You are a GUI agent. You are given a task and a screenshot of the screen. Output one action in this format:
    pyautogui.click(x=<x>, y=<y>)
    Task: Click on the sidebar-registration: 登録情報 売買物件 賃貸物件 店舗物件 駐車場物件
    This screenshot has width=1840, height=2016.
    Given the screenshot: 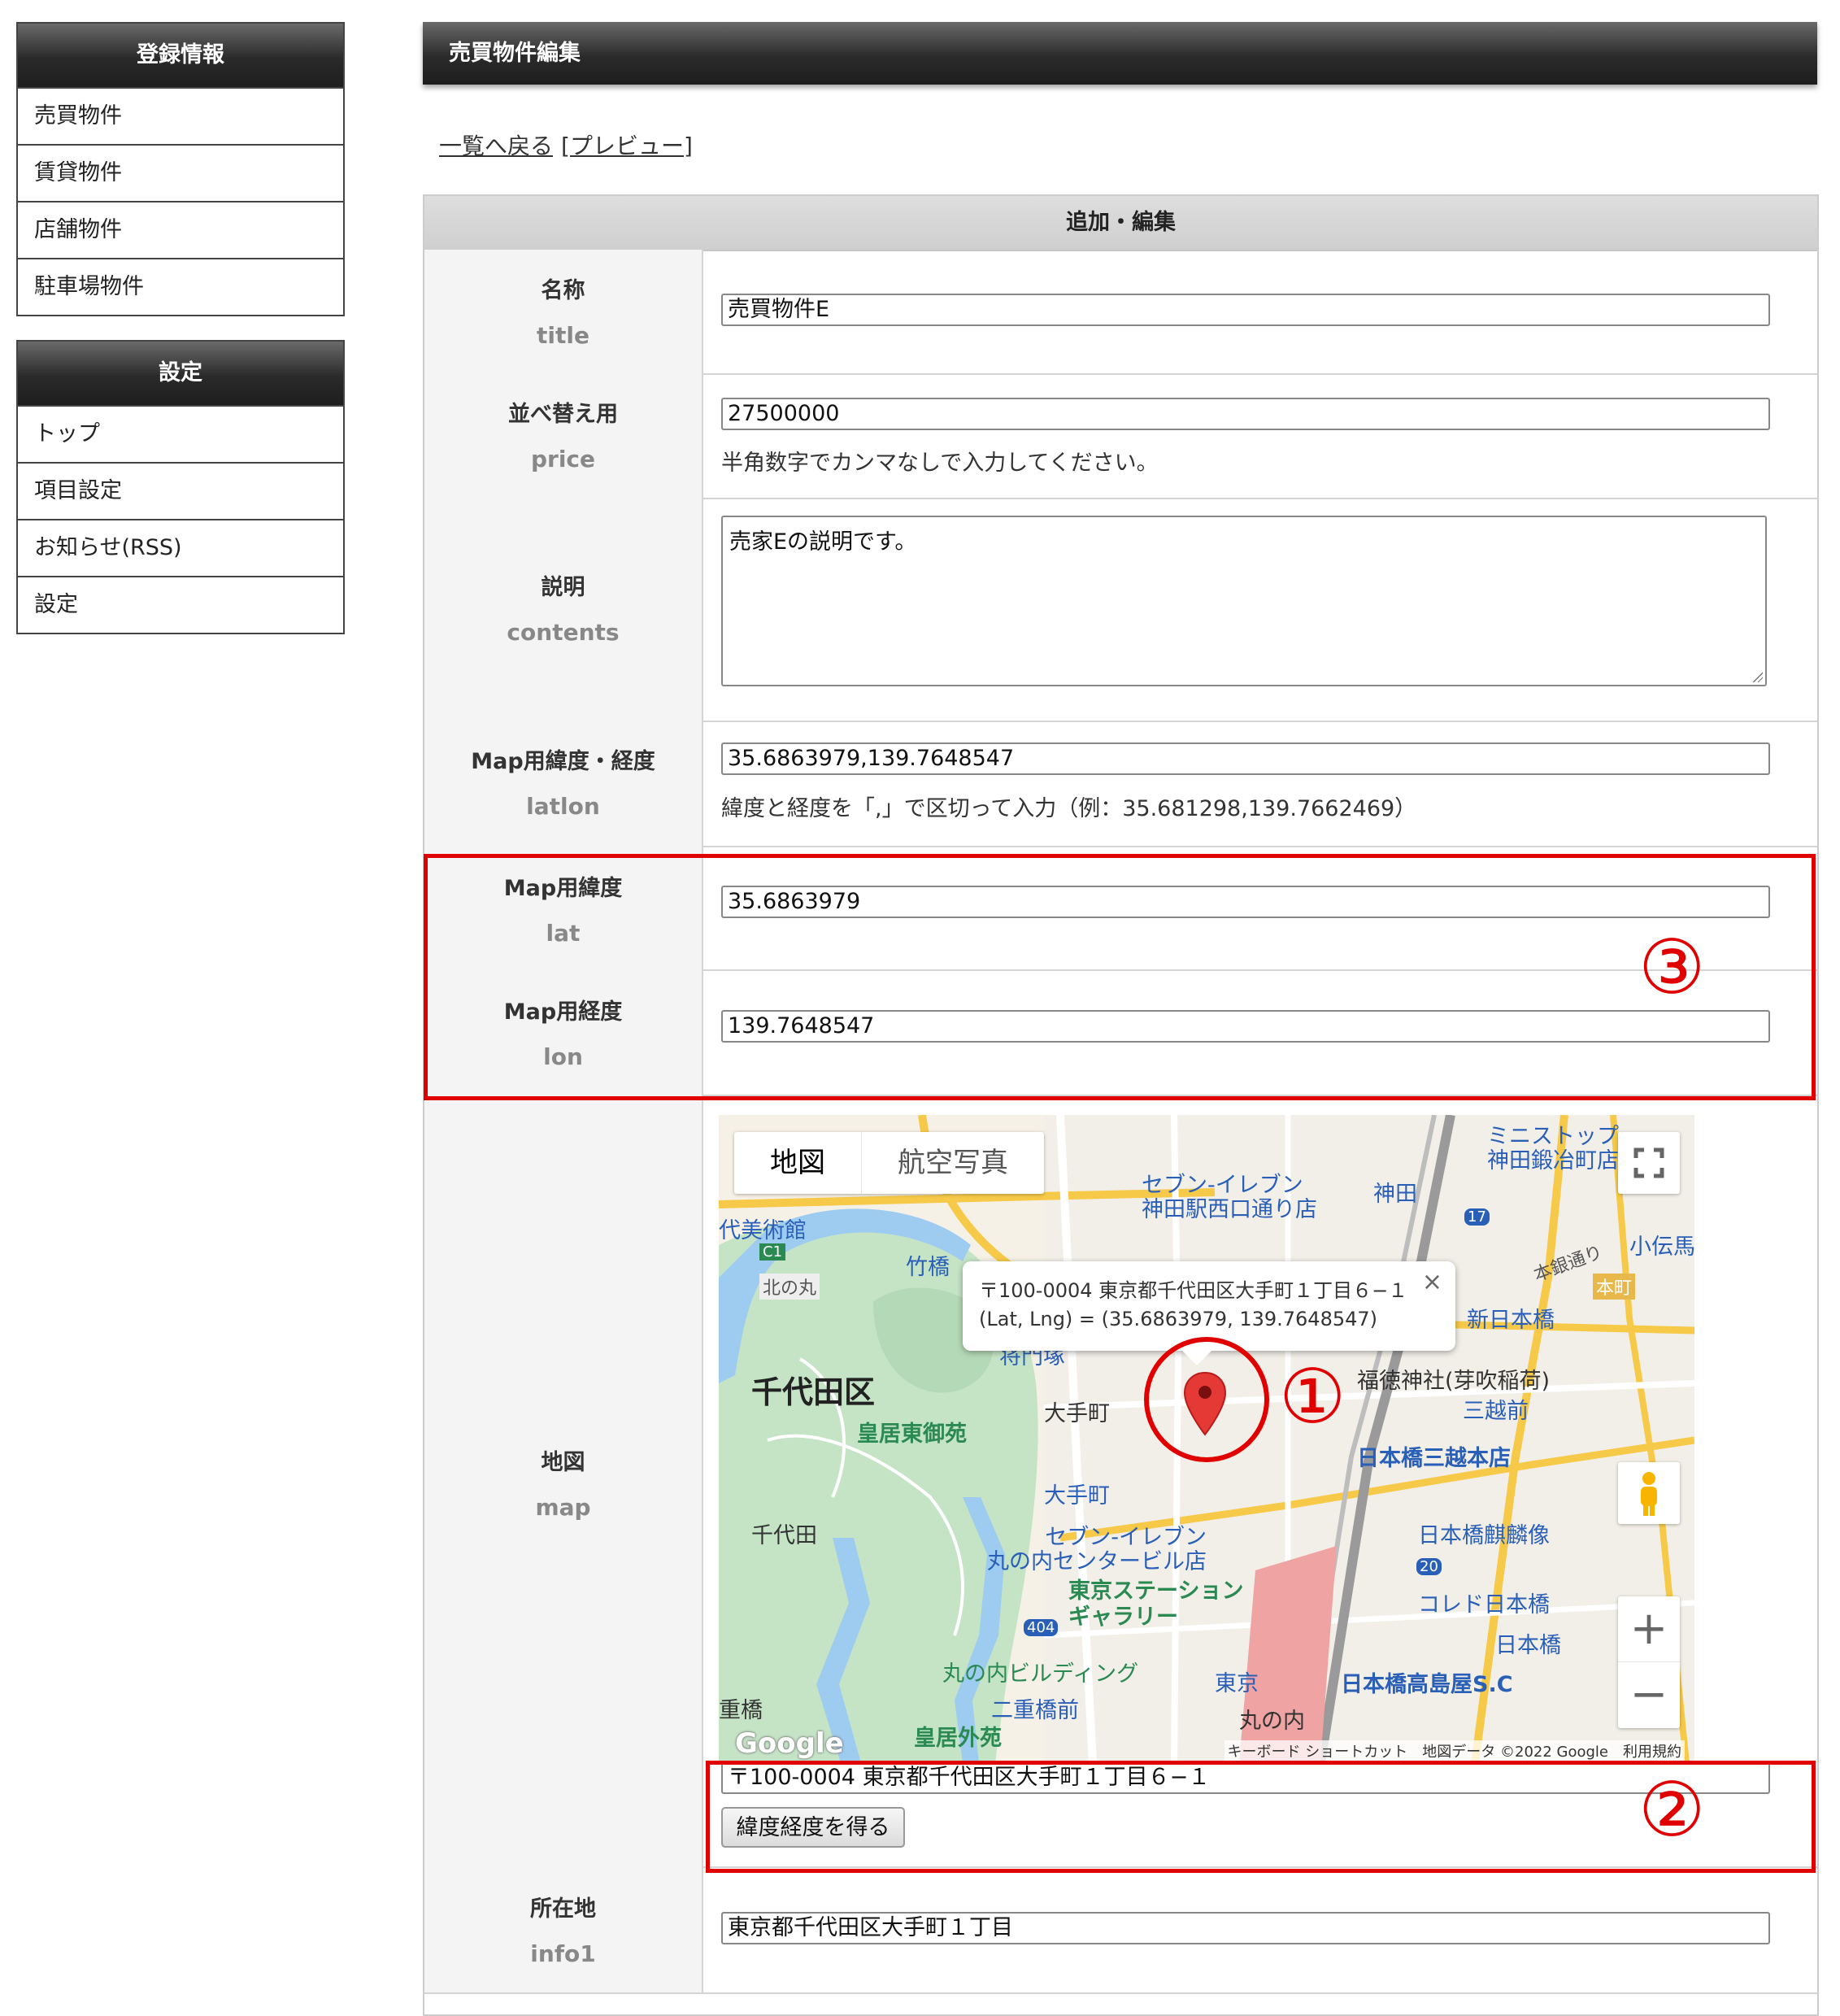 What is the action you would take?
    pyautogui.click(x=180, y=169)
    